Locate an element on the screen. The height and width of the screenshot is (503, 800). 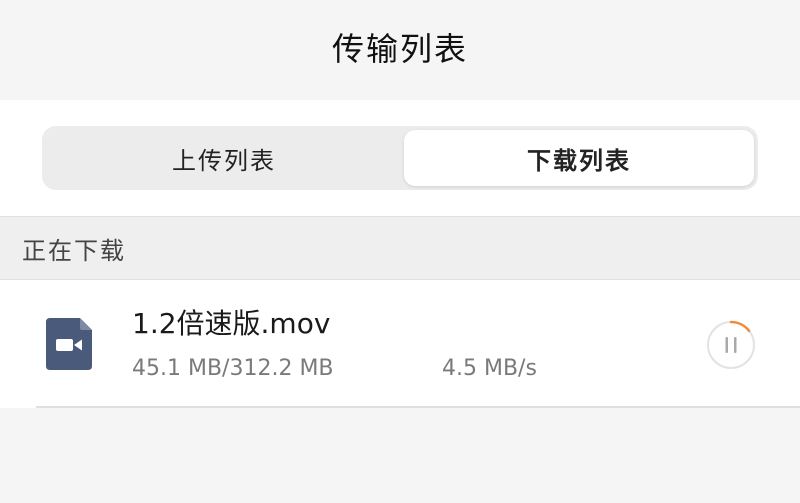
tab-download-list: 下载列表 is located at coordinates (579, 158).